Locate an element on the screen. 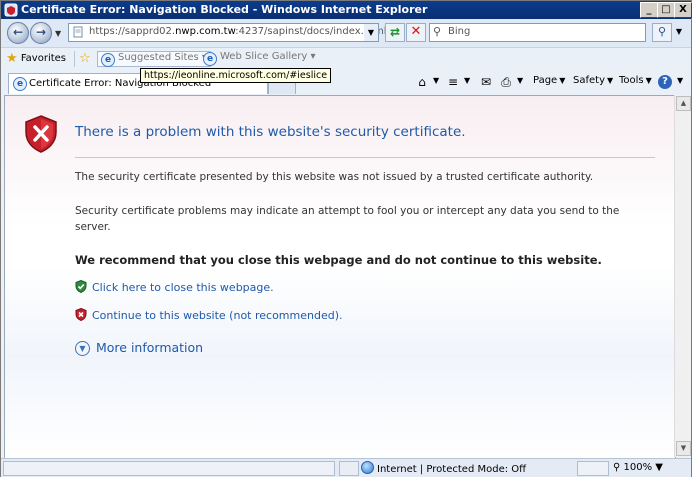 This screenshot has height=477, width=692. more-information-label: More information is located at coordinates (149, 347).